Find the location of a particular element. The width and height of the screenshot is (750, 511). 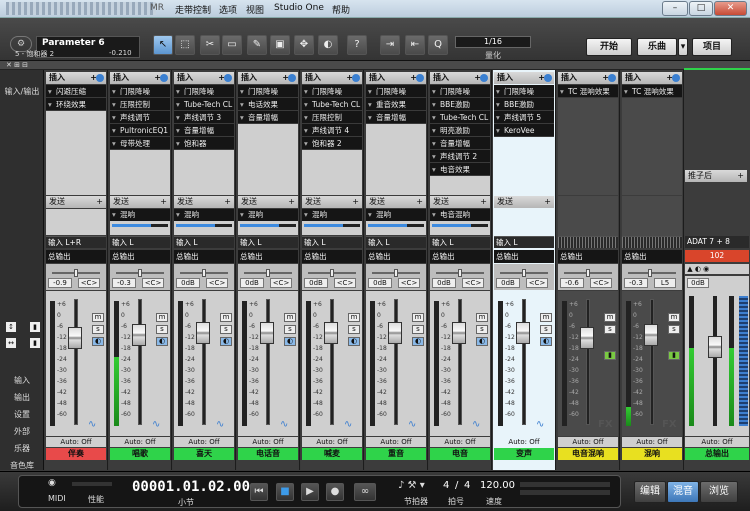

time-sig-bottom: 4 is located at coordinates (467, 485).